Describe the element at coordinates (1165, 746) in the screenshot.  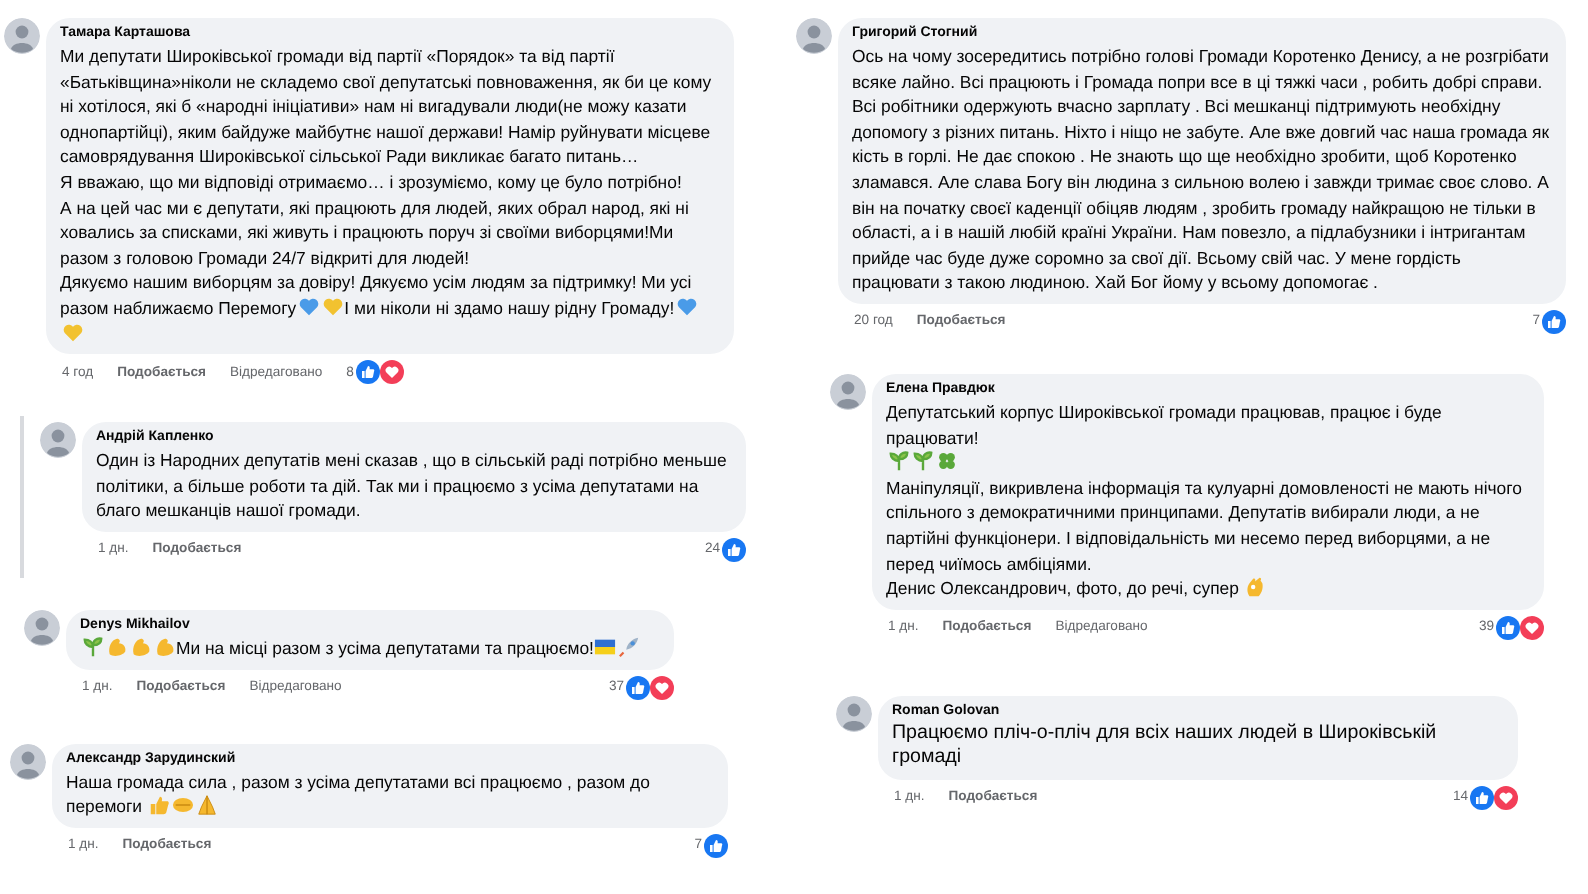
I see `comment-text: Працюємо пліч-о-пліч для всіх наших людей в Широківській громаді` at that location.